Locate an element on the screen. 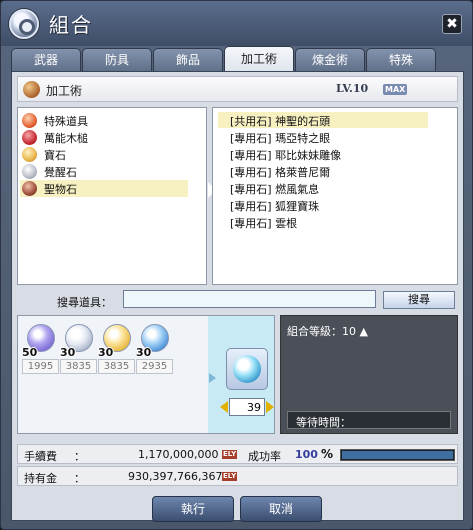 This screenshot has width=473, height=530. category-item: 萬能木槌 is located at coordinates (104, 137).